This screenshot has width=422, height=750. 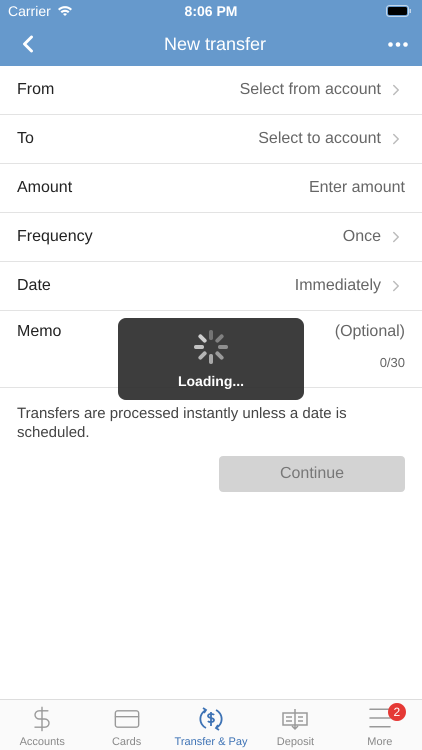 What do you see at coordinates (35, 90) in the screenshot?
I see `field-label: From` at bounding box center [35, 90].